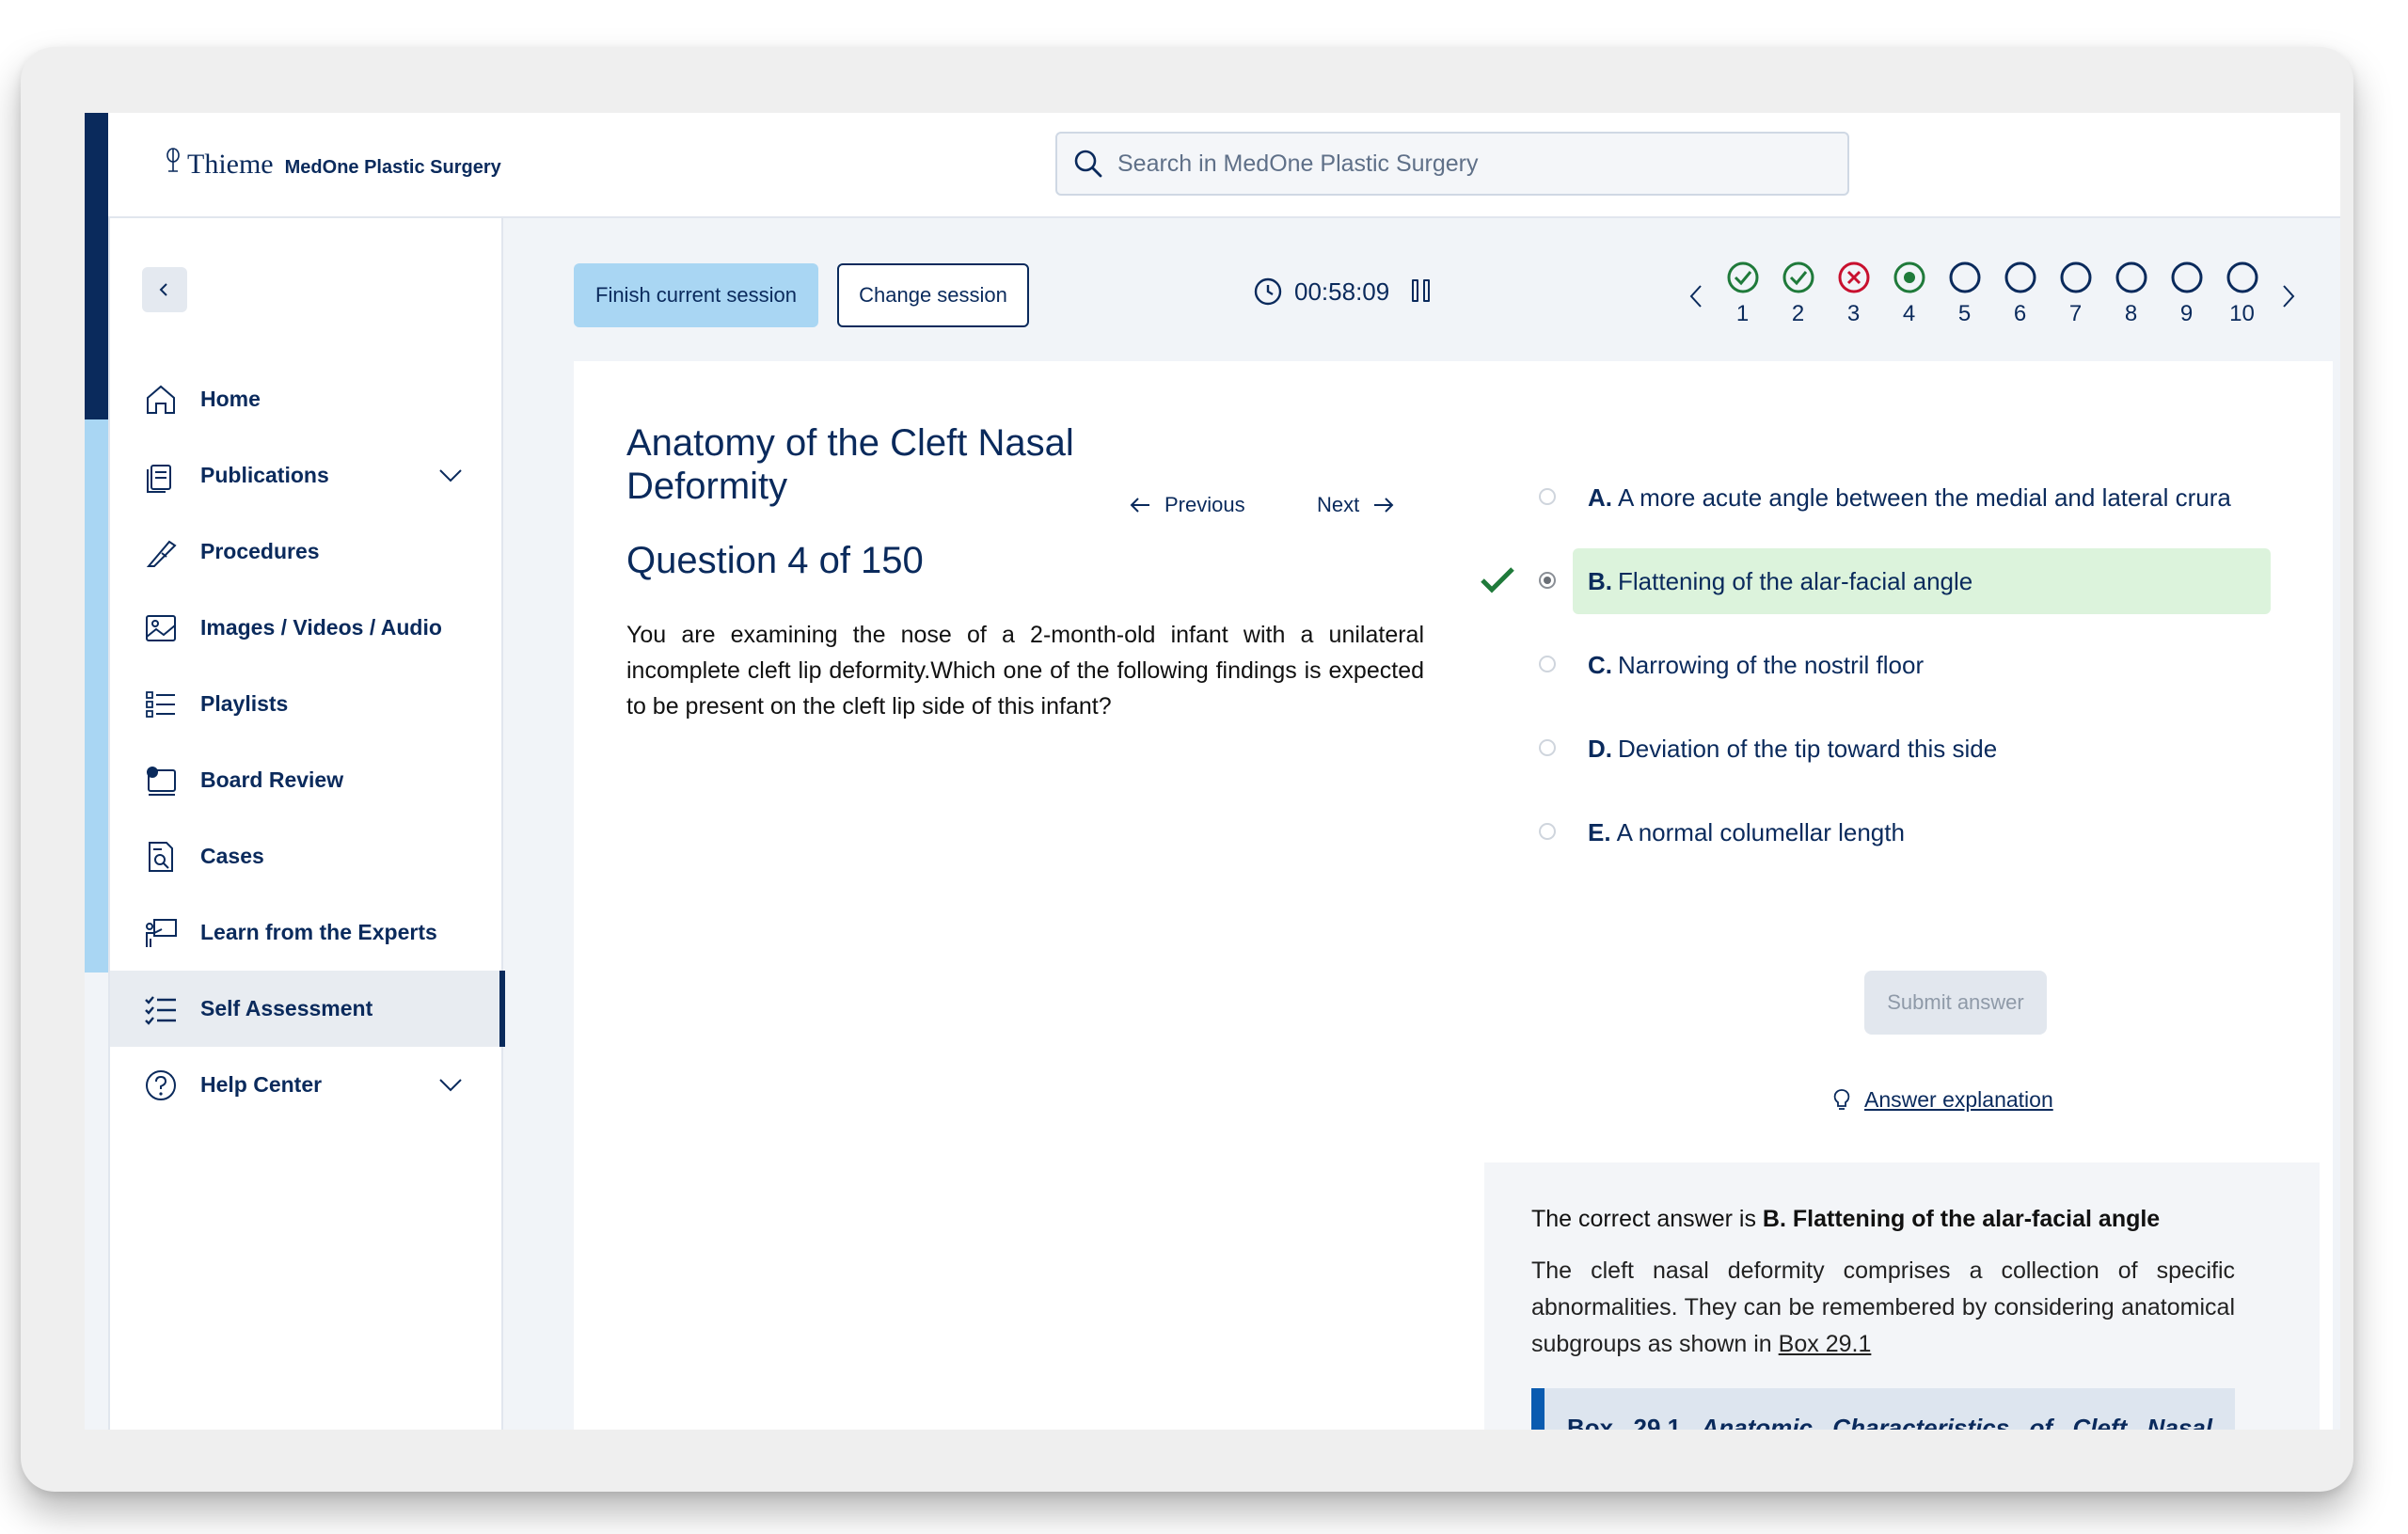 The image size is (2408, 1534). What do you see at coordinates (1600, 580) in the screenshot?
I see `option-letter: B.` at bounding box center [1600, 580].